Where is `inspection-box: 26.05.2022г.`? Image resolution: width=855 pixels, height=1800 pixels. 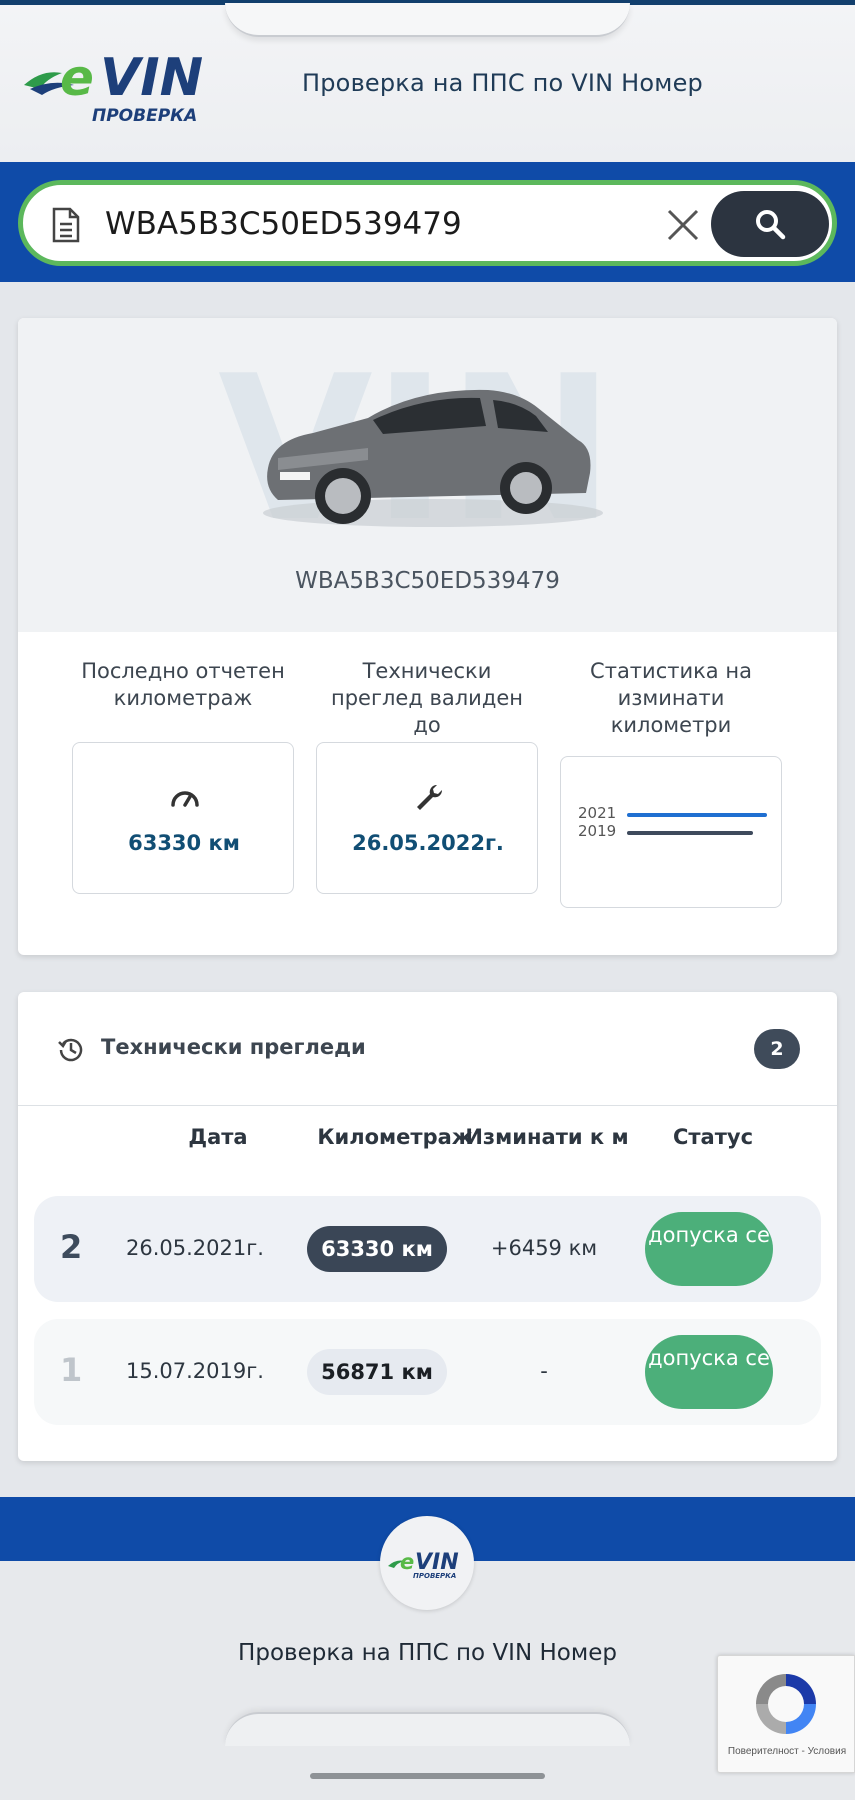 inspection-box: 26.05.2022г. is located at coordinates (427, 818).